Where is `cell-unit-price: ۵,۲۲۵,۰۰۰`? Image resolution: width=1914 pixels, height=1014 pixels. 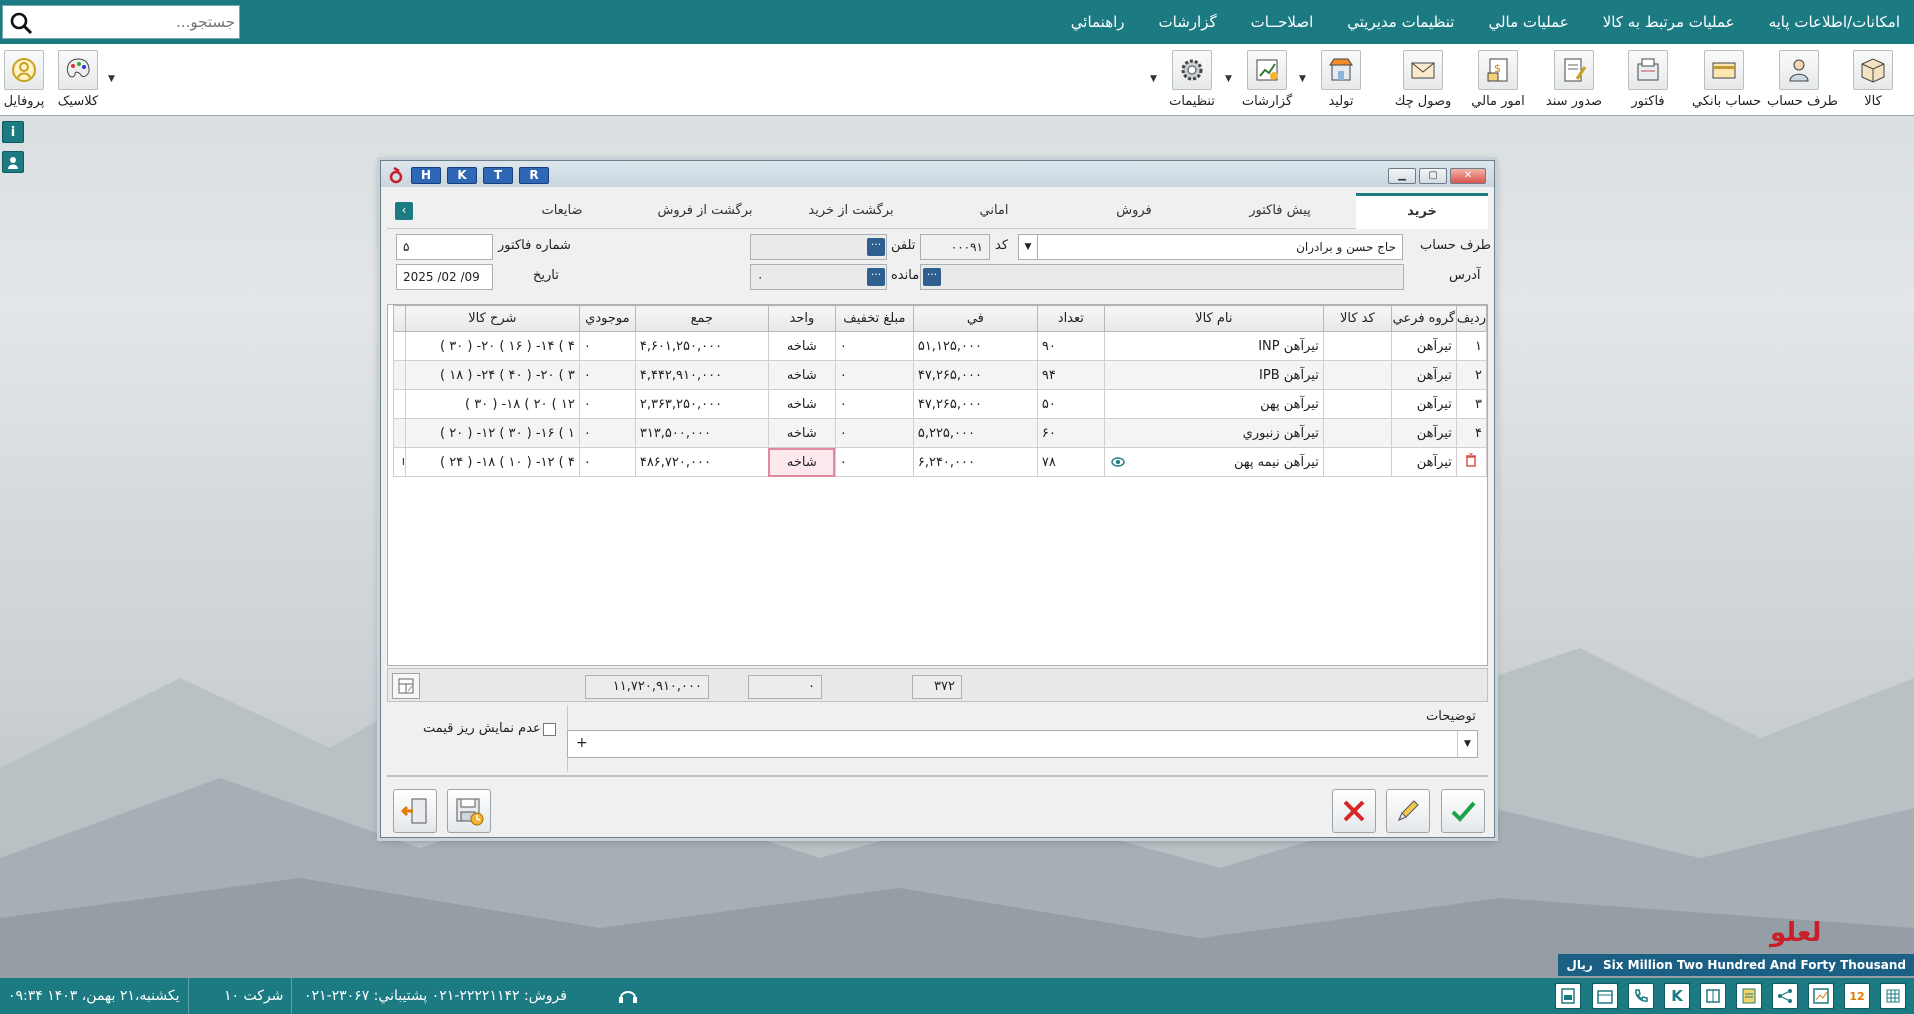 cell-unit-price: ۵,۲۲۵,۰۰۰ is located at coordinates (975, 433).